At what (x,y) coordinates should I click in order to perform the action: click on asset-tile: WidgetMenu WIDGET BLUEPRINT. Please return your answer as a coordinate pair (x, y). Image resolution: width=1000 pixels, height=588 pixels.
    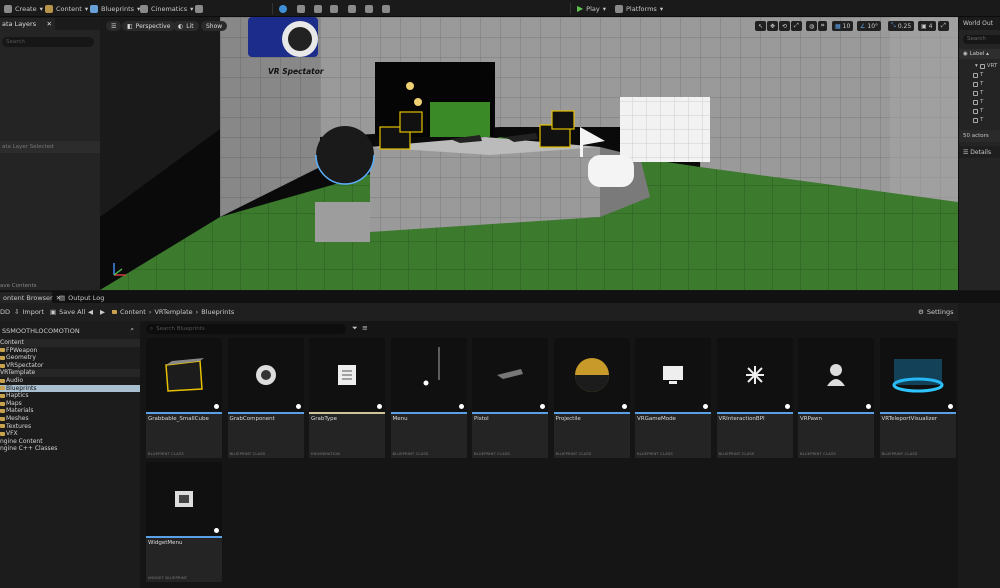
    Looking at the image, I should click on (184, 522).